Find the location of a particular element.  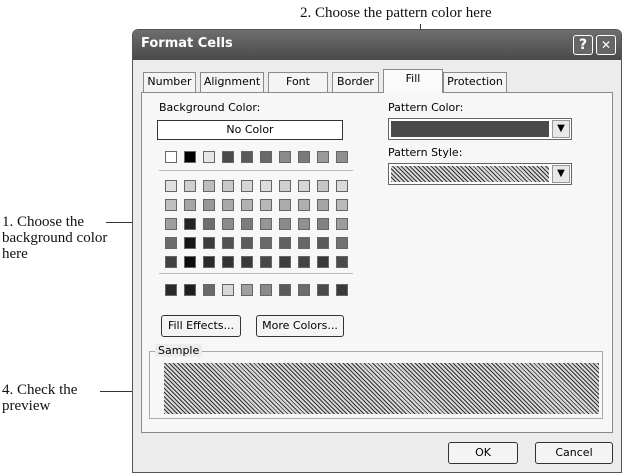

annotation-pattern-color: 2. Choose the pattern color here is located at coordinates (396, 13).